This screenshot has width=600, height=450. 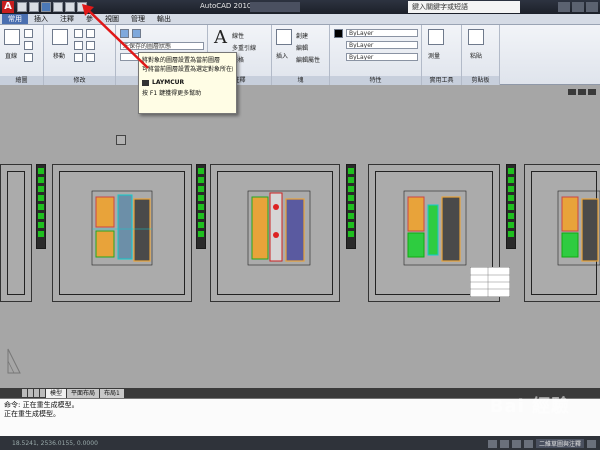 I want to click on panel-clipboard-label: 剪貼板, so click(x=480, y=80).